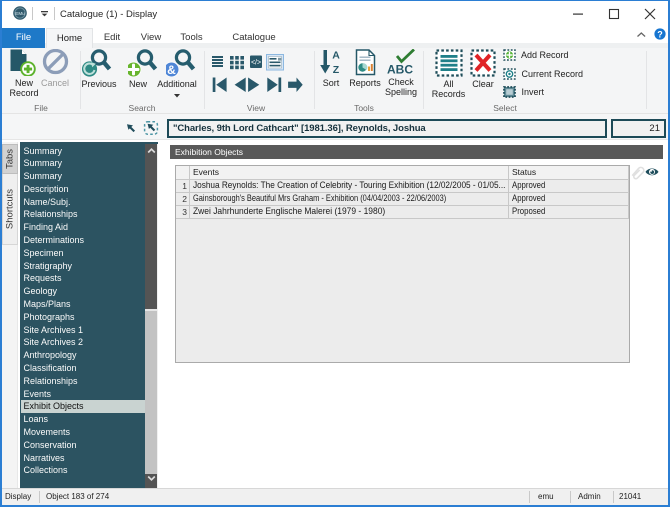 This screenshot has height=507, width=670. I want to click on svg-text: A, so click(336, 56).